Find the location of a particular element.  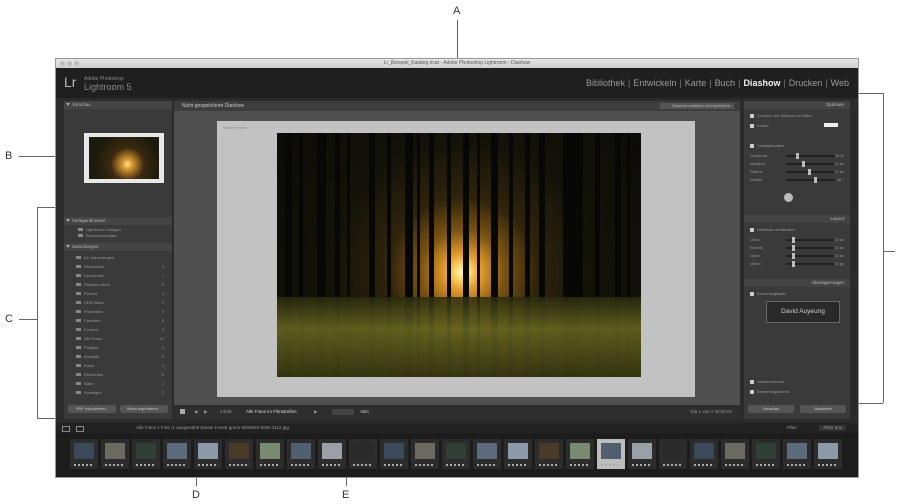

collection-item: HDR-Bilder 2 is located at coordinates (122, 303).